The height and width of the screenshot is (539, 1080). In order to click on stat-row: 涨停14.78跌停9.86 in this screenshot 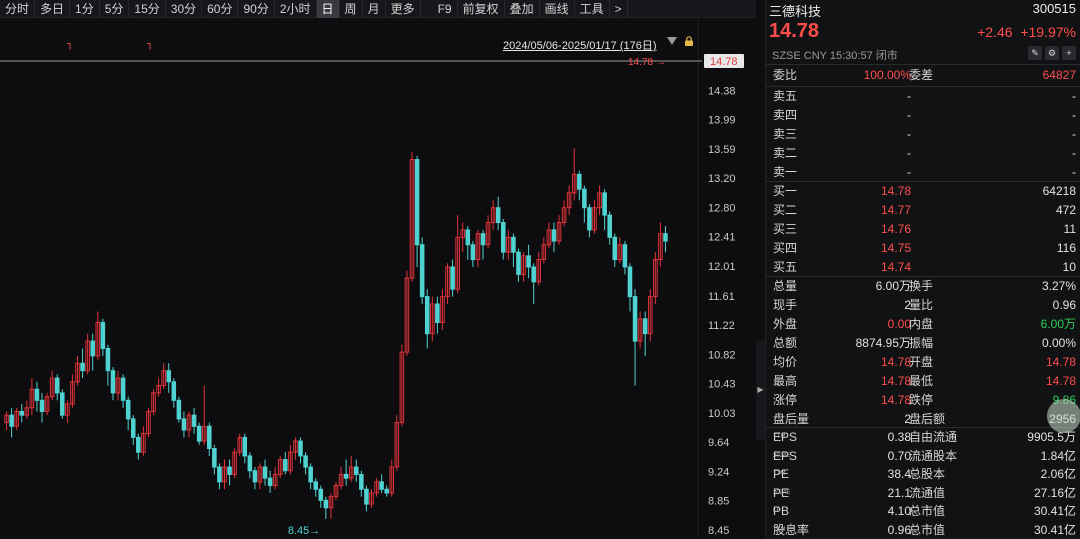, I will do `click(923, 400)`.